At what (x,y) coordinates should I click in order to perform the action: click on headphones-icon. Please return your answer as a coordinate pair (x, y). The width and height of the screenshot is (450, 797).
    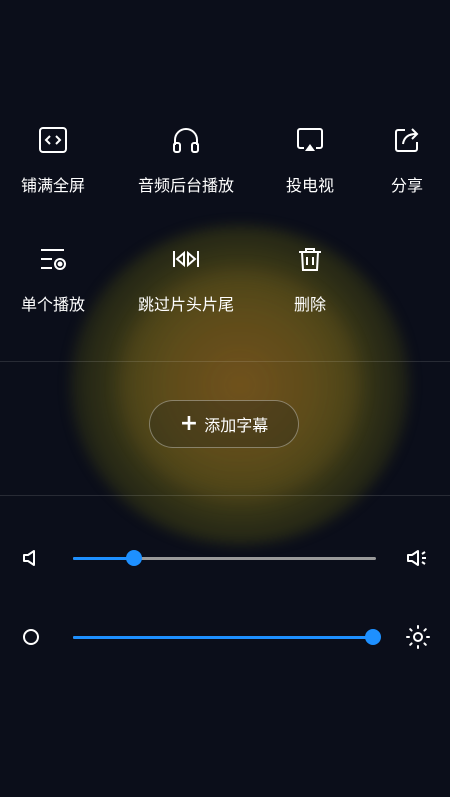
    Looking at the image, I should click on (186, 140).